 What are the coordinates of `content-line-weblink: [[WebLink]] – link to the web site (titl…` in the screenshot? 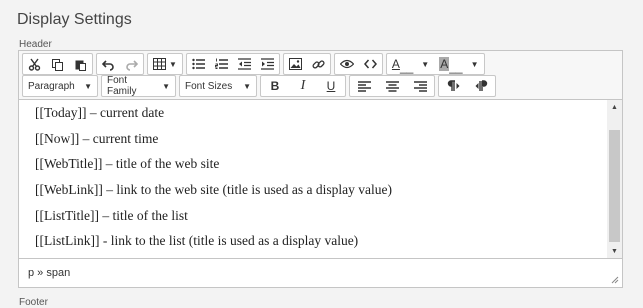 It's located at (213, 189).